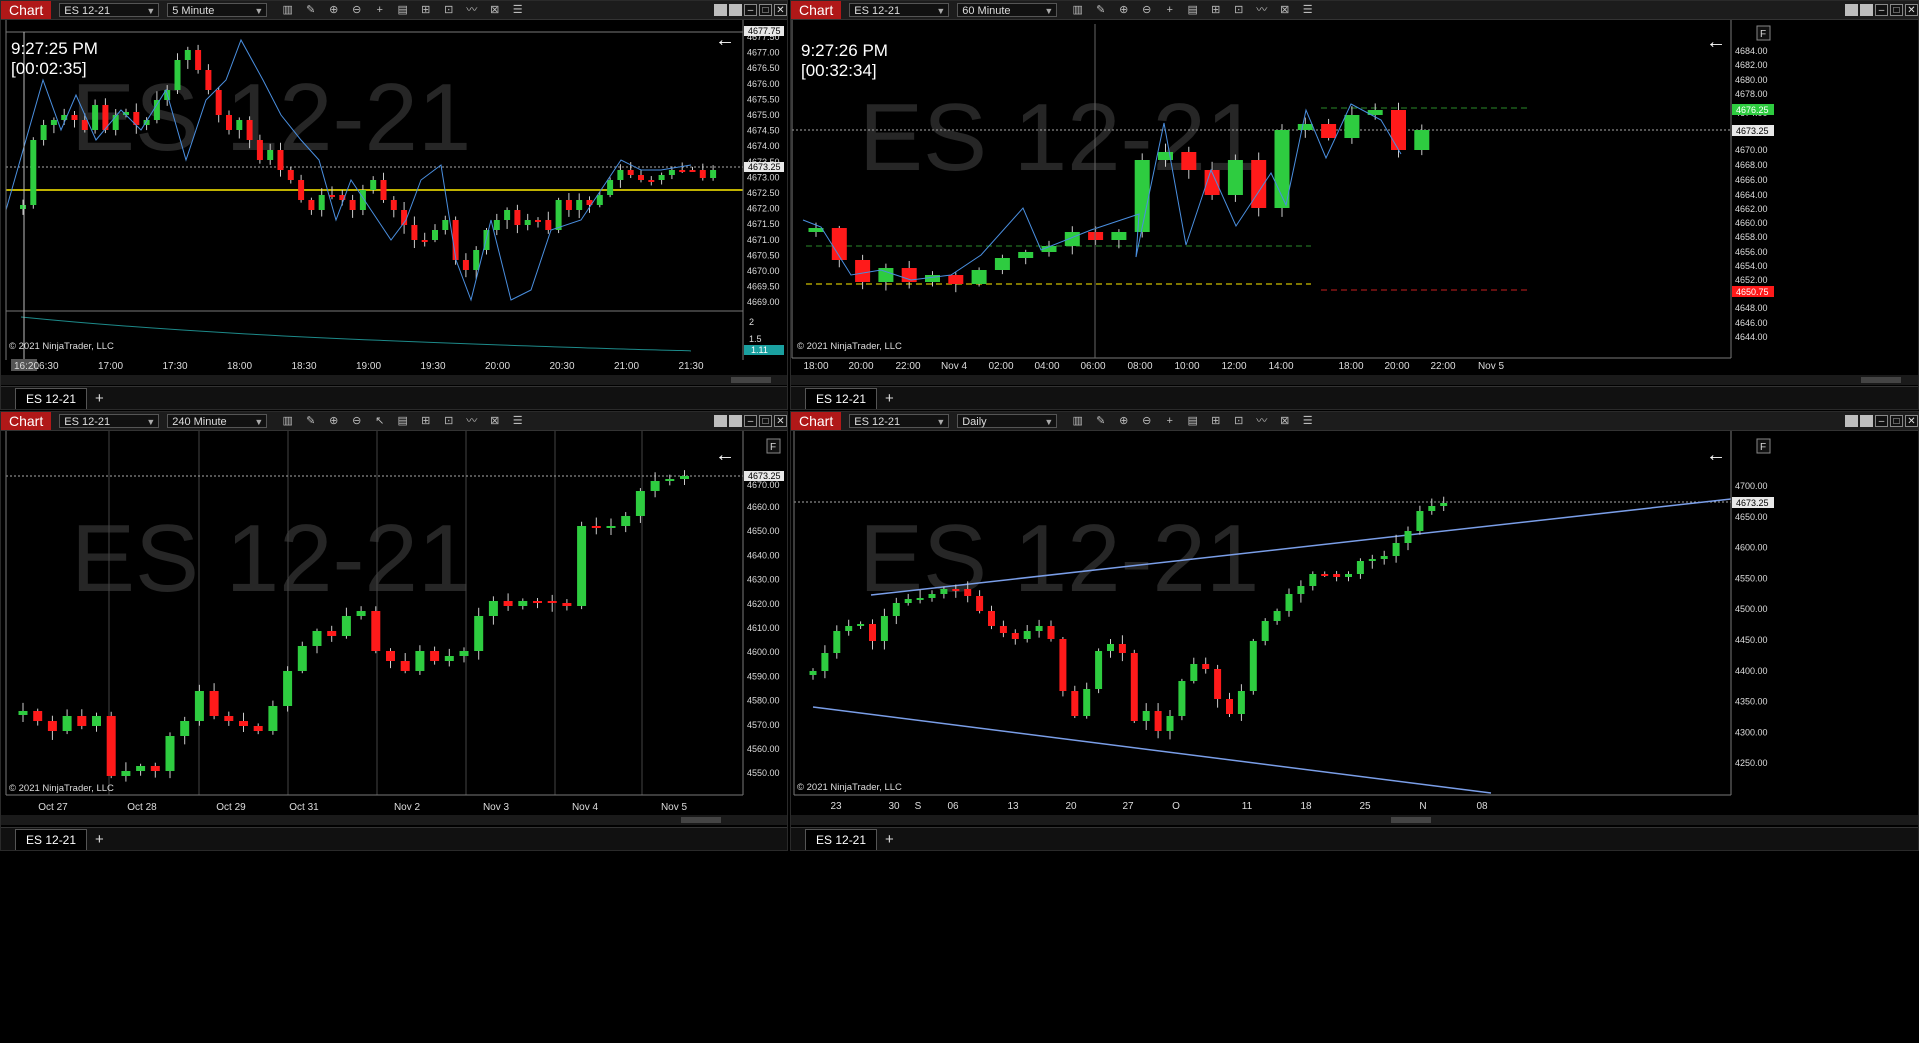 Image resolution: width=1919 pixels, height=1043 pixels. Describe the element at coordinates (1007, 421) in the screenshot. I see `interval-selector: Daily ▼` at that location.